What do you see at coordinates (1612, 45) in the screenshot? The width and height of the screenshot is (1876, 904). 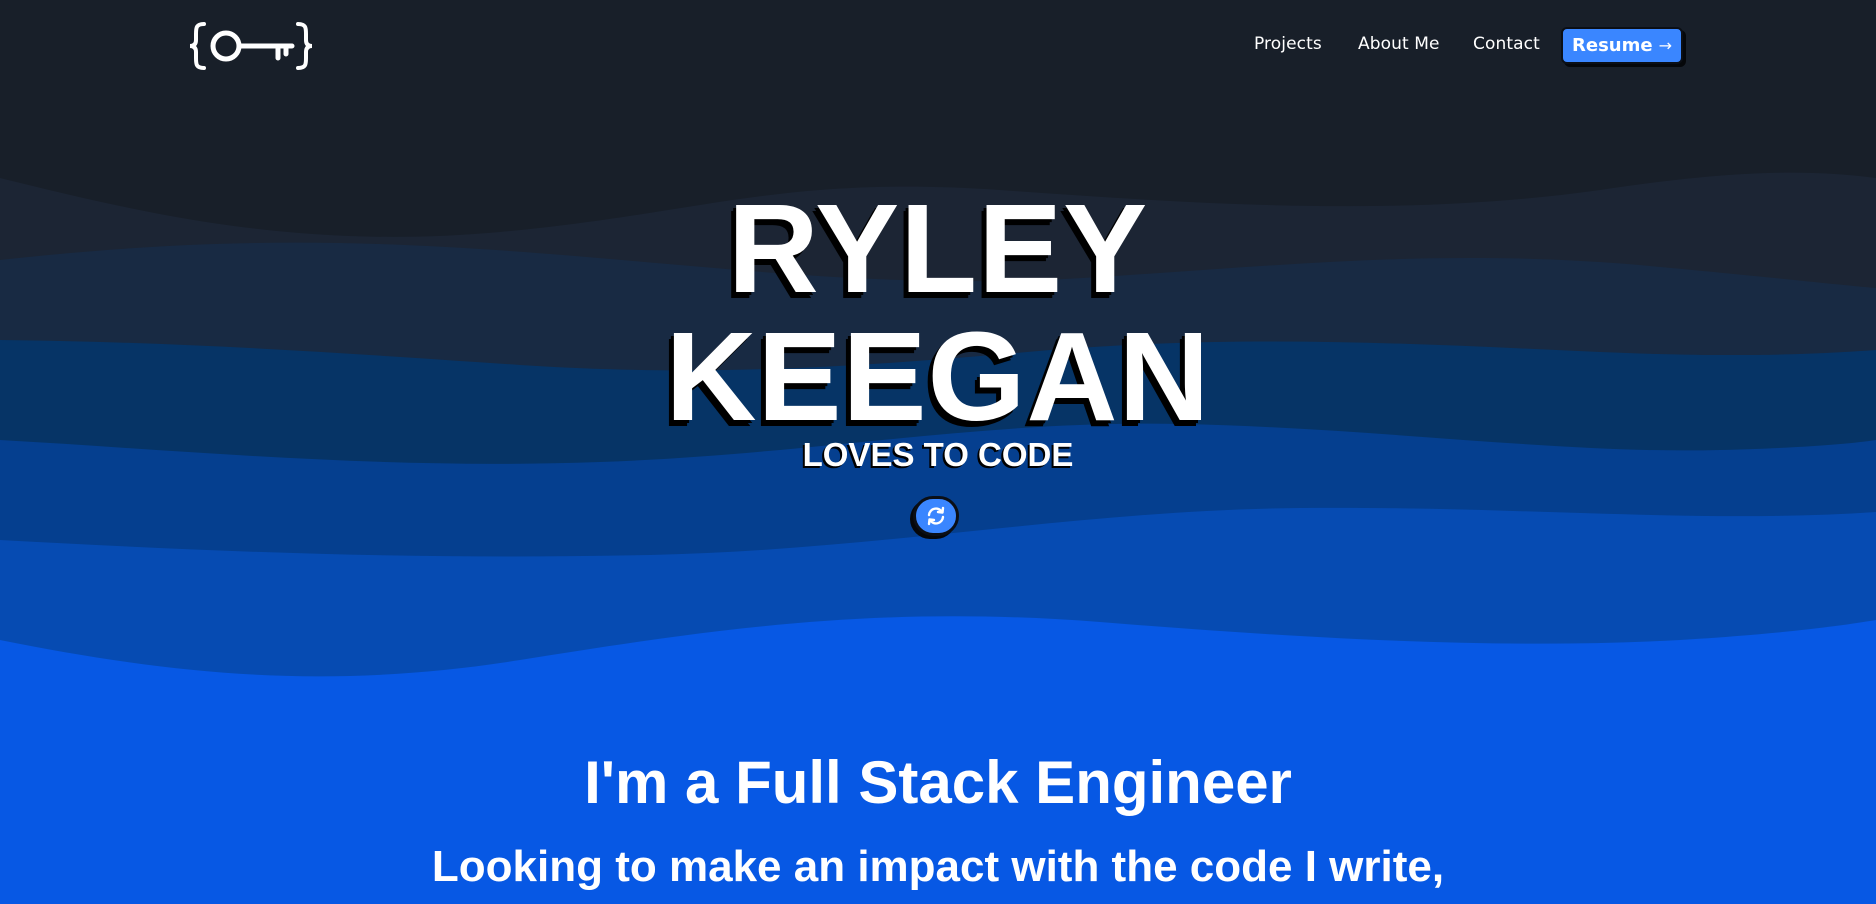 I see `resume-button-label: Resume` at bounding box center [1612, 45].